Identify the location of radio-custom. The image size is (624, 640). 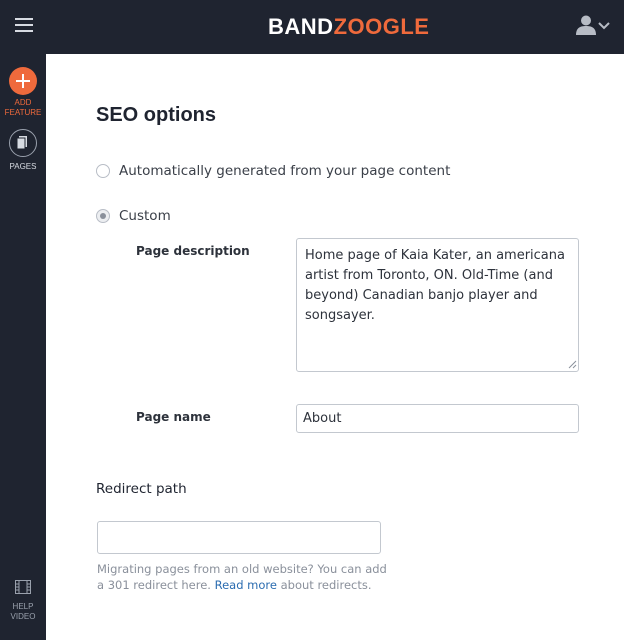
(103, 216).